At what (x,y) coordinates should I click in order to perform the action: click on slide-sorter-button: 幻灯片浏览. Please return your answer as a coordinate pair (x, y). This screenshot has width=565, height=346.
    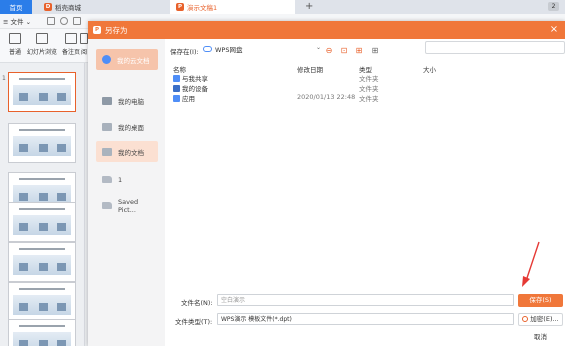
    Looking at the image, I should click on (42, 44).